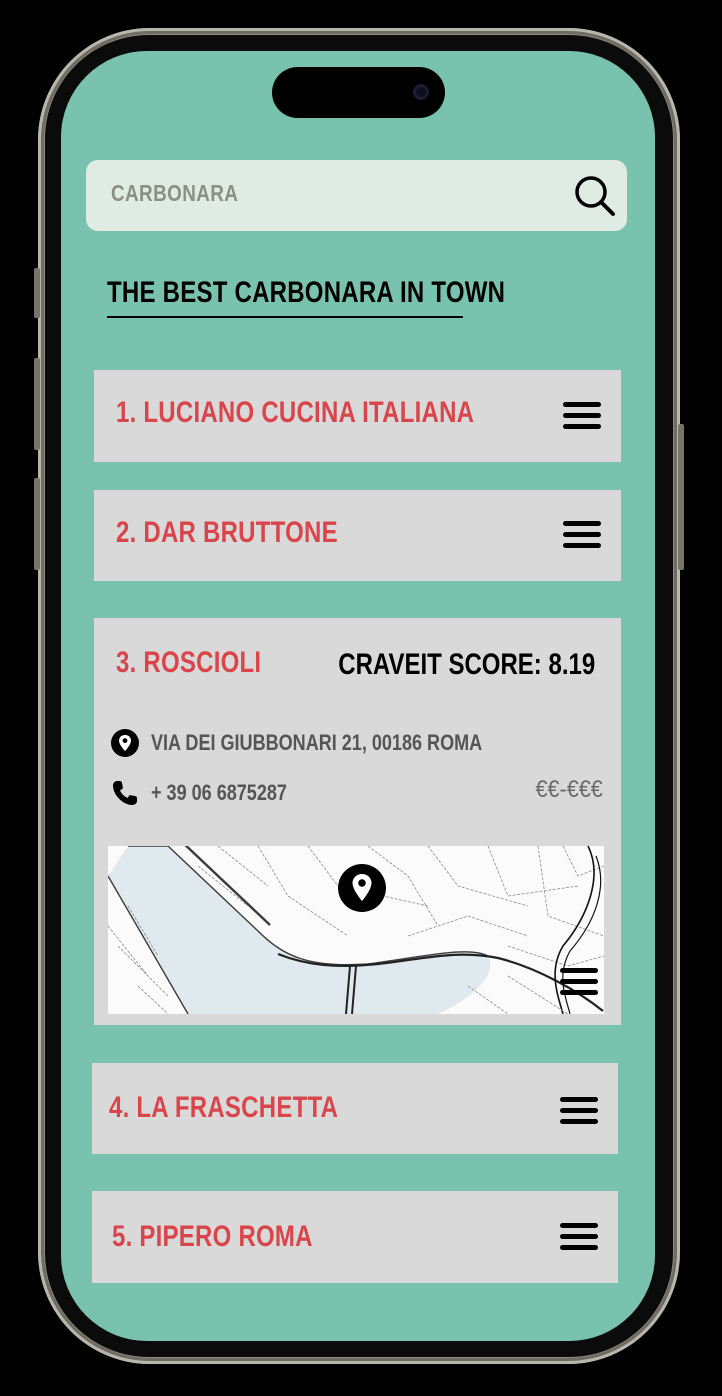 The image size is (722, 1396). What do you see at coordinates (212, 1236) in the screenshot?
I see `restaurant-name: 5. PIPERO ROMA` at bounding box center [212, 1236].